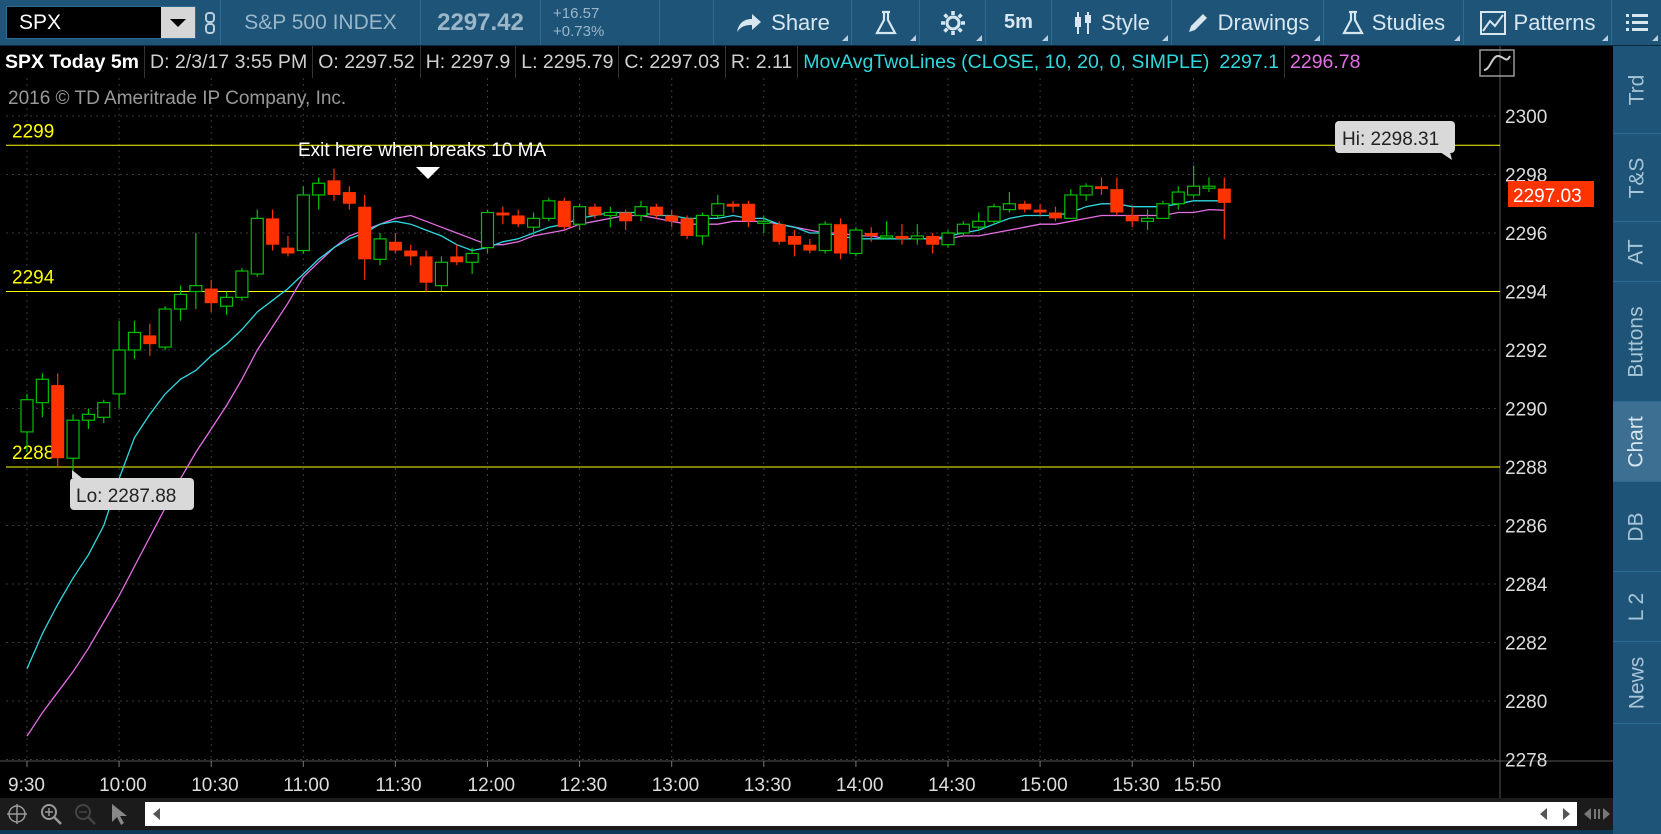  I want to click on side-tab-l-2: L 2, so click(1637, 607).